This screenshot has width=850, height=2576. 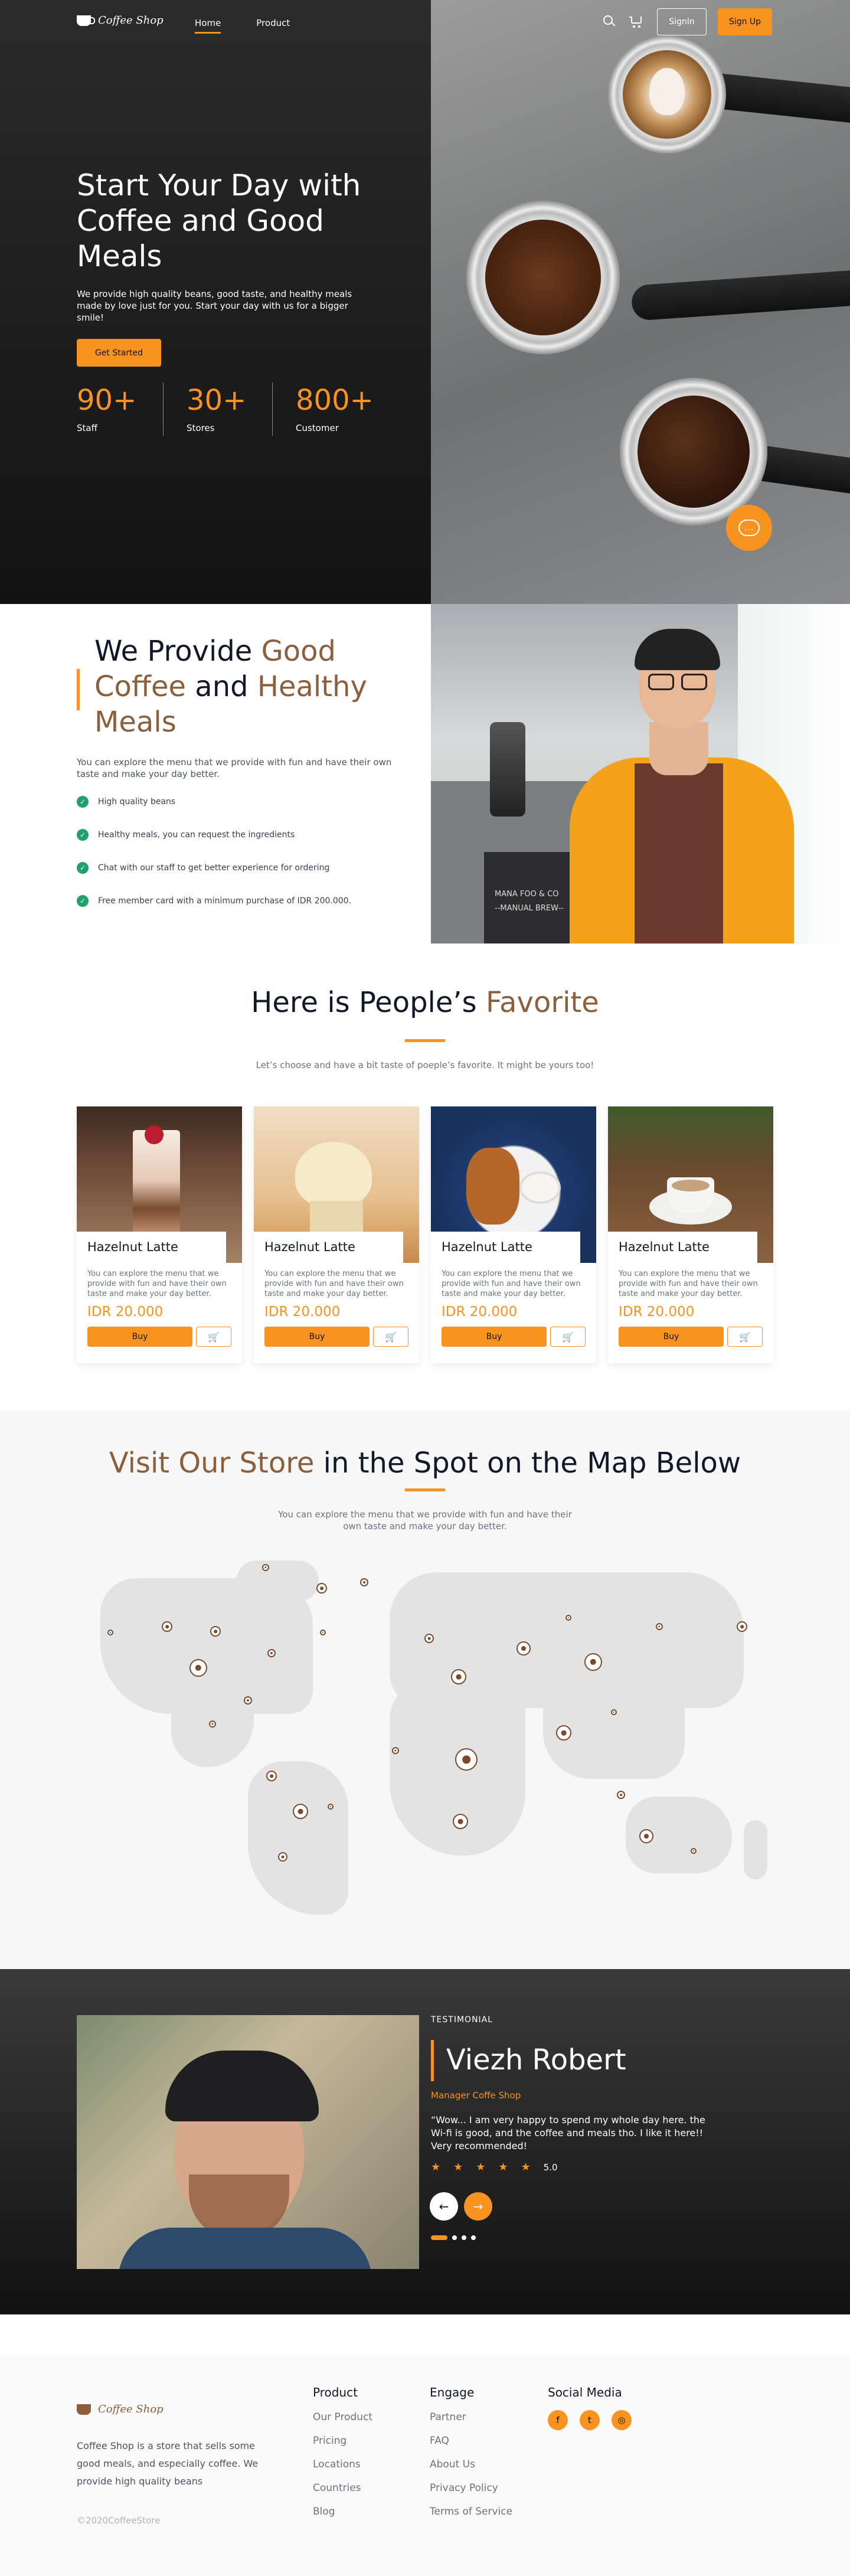 What do you see at coordinates (425, 1040) in the screenshot?
I see `title-underline` at bounding box center [425, 1040].